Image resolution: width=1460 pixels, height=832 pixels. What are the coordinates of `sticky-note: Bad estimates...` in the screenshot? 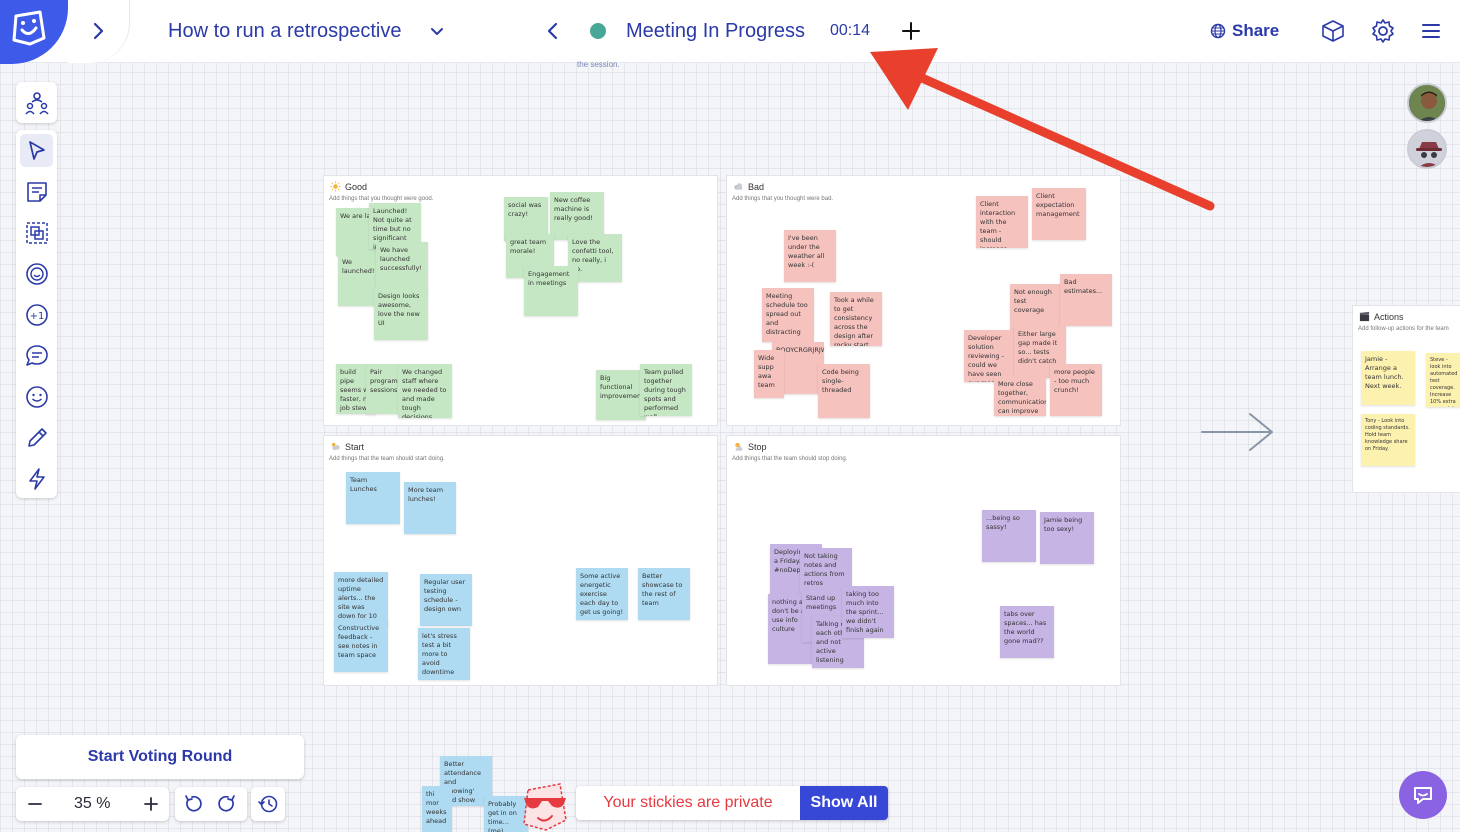 It's located at (1086, 300).